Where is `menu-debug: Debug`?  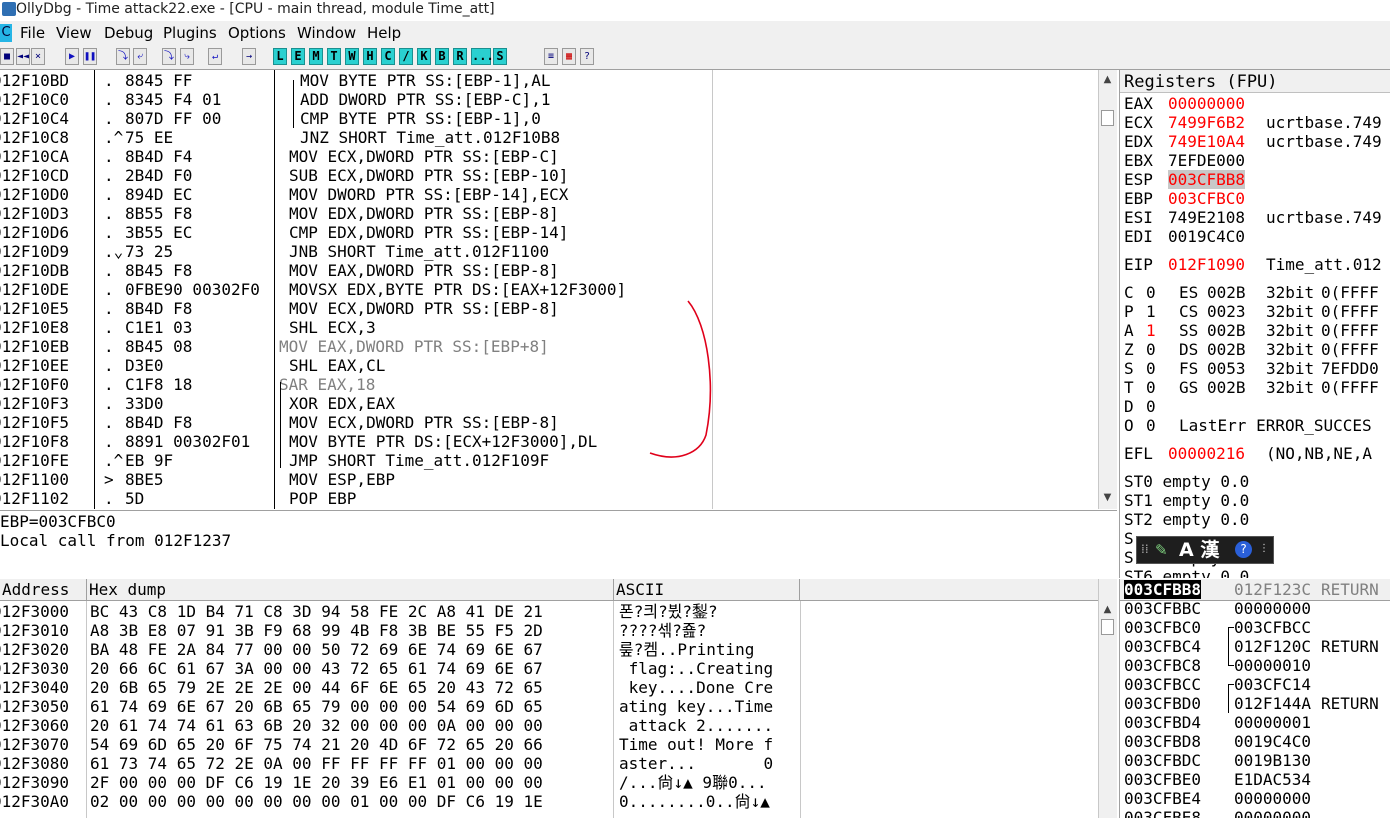
menu-debug: Debug is located at coordinates (128, 33).